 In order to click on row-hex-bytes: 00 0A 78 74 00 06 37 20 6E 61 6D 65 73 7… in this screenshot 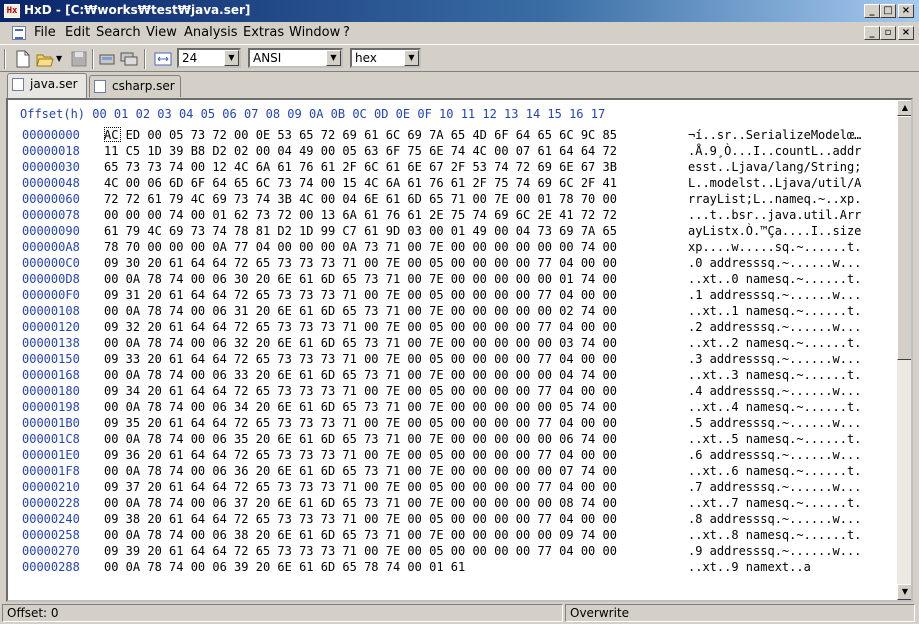, I will do `click(360, 503)`.